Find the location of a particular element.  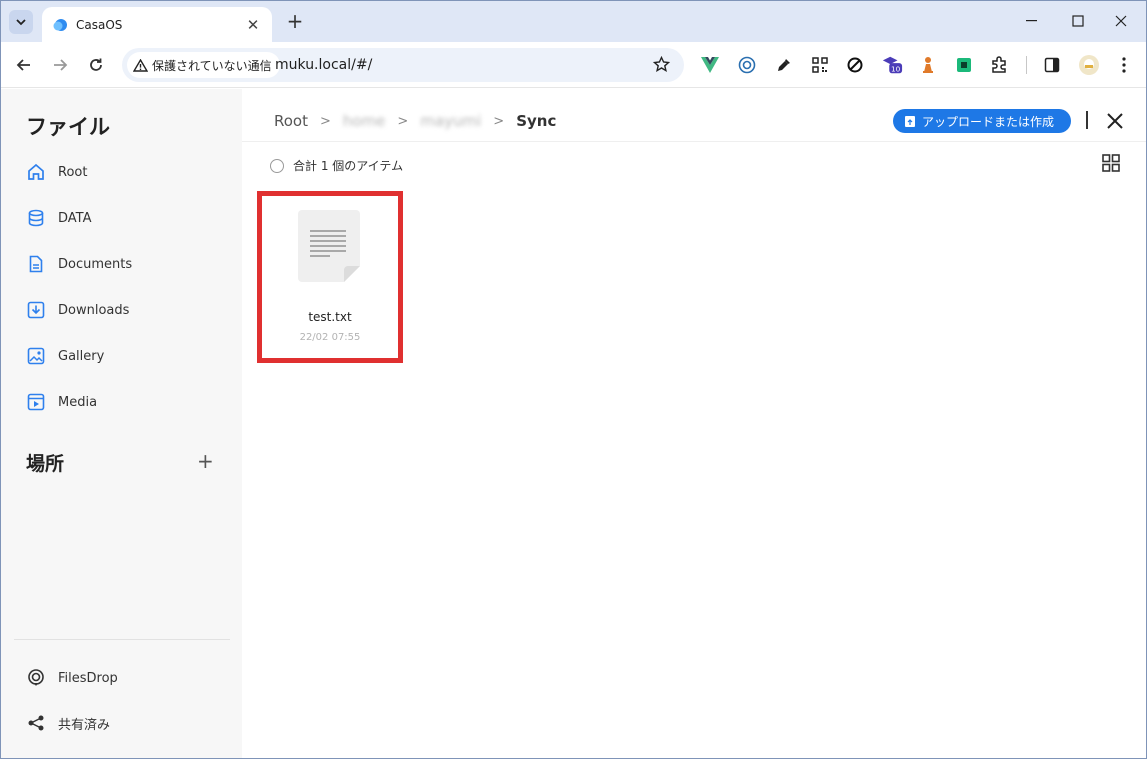

toolbar-divider is located at coordinates (1026, 65).